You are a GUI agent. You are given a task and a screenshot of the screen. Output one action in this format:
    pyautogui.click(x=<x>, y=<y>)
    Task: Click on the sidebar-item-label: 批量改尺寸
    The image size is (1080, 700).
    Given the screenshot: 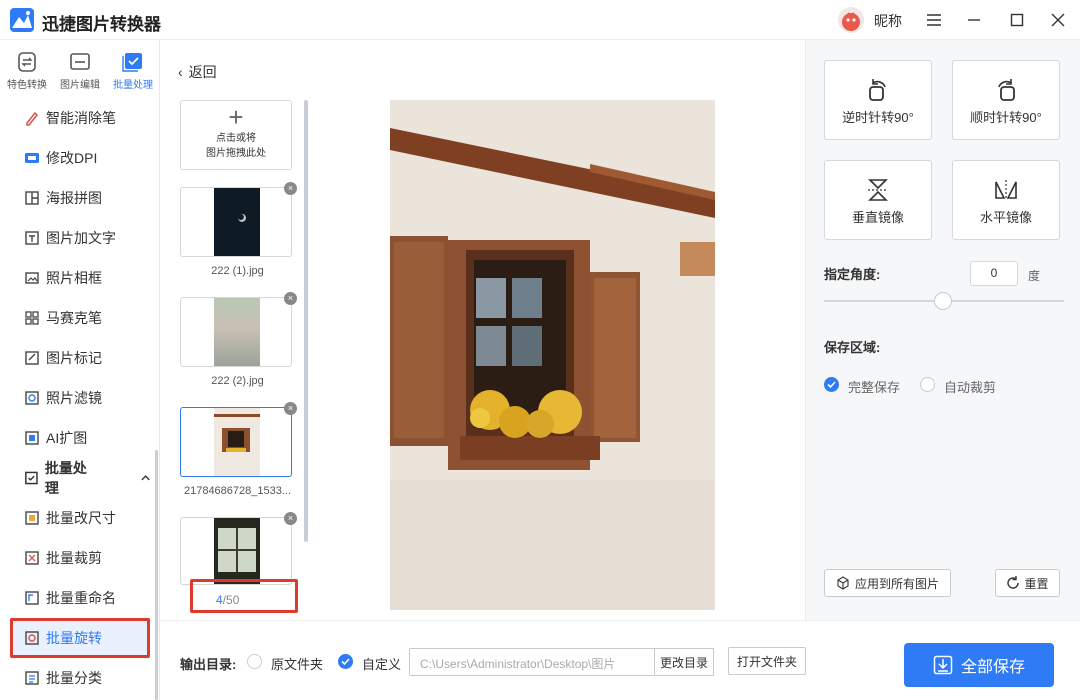 What is the action you would take?
    pyautogui.click(x=81, y=518)
    